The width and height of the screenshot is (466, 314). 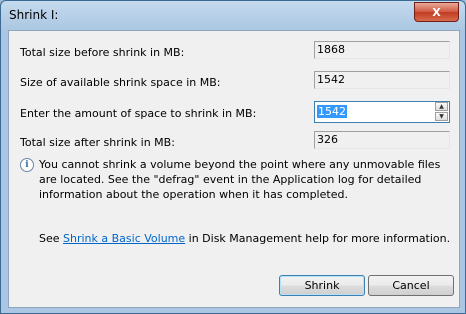 I want to click on close-button: X, so click(x=436, y=12).